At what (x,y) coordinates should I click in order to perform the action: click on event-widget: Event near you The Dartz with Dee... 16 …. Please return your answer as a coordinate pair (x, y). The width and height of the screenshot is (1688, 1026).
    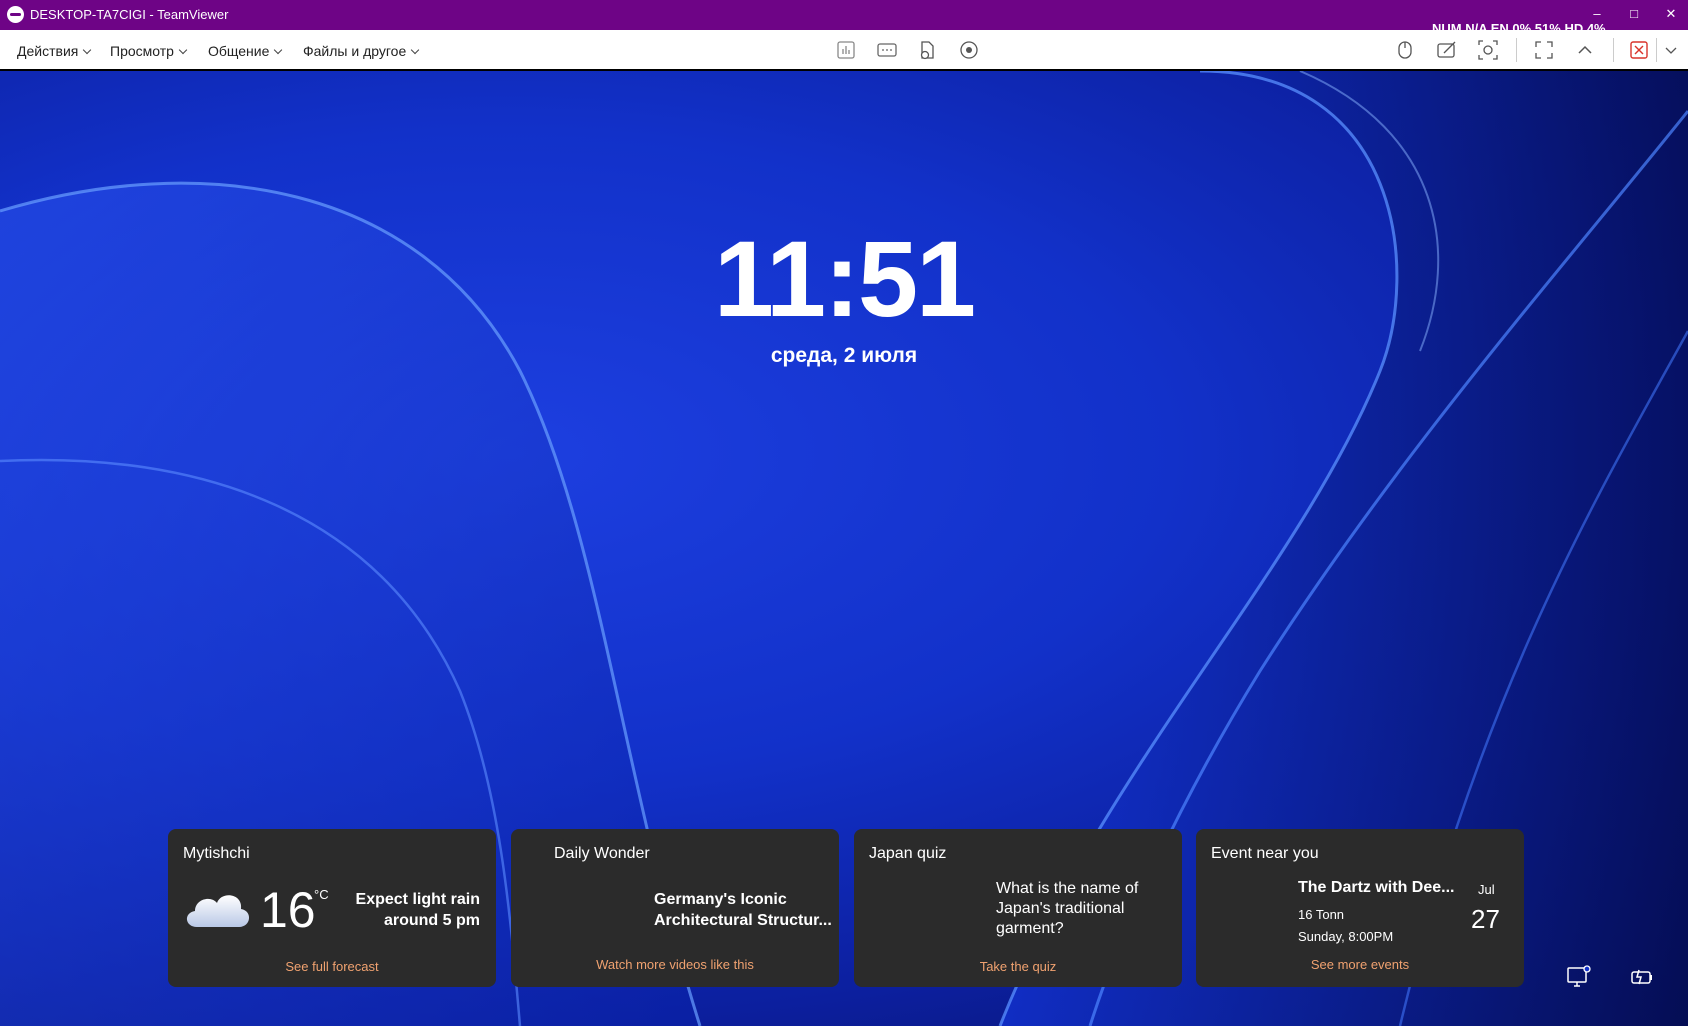
    Looking at the image, I should click on (1360, 908).